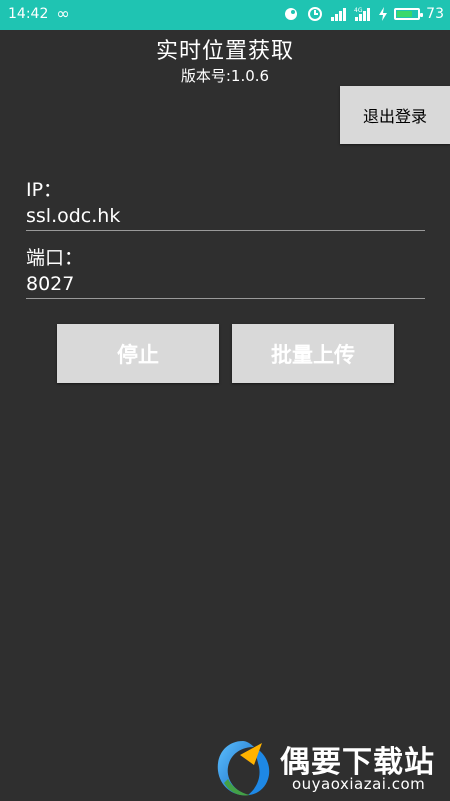 The height and width of the screenshot is (801, 450). I want to click on watermark-logo-icon, so click(243, 768).